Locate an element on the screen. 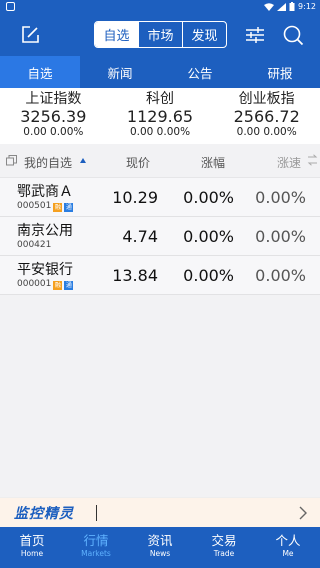  edit-icon is located at coordinates (30, 35).